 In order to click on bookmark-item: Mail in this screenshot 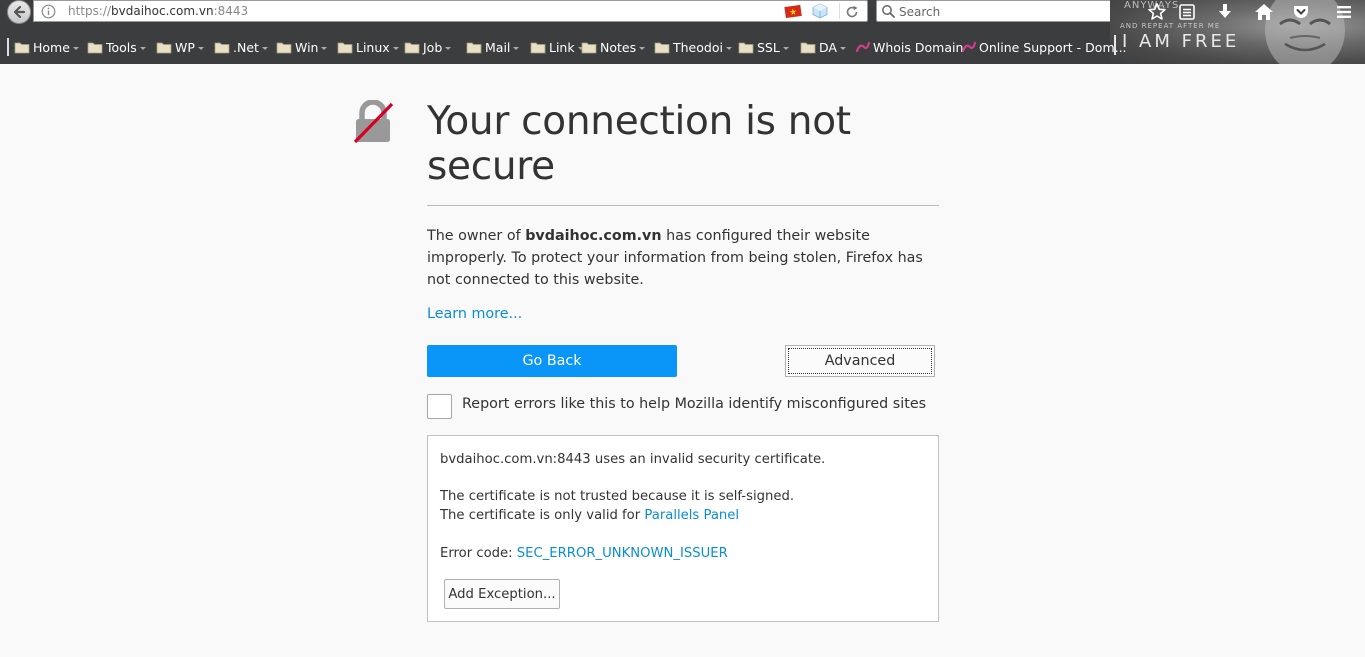, I will do `click(493, 47)`.